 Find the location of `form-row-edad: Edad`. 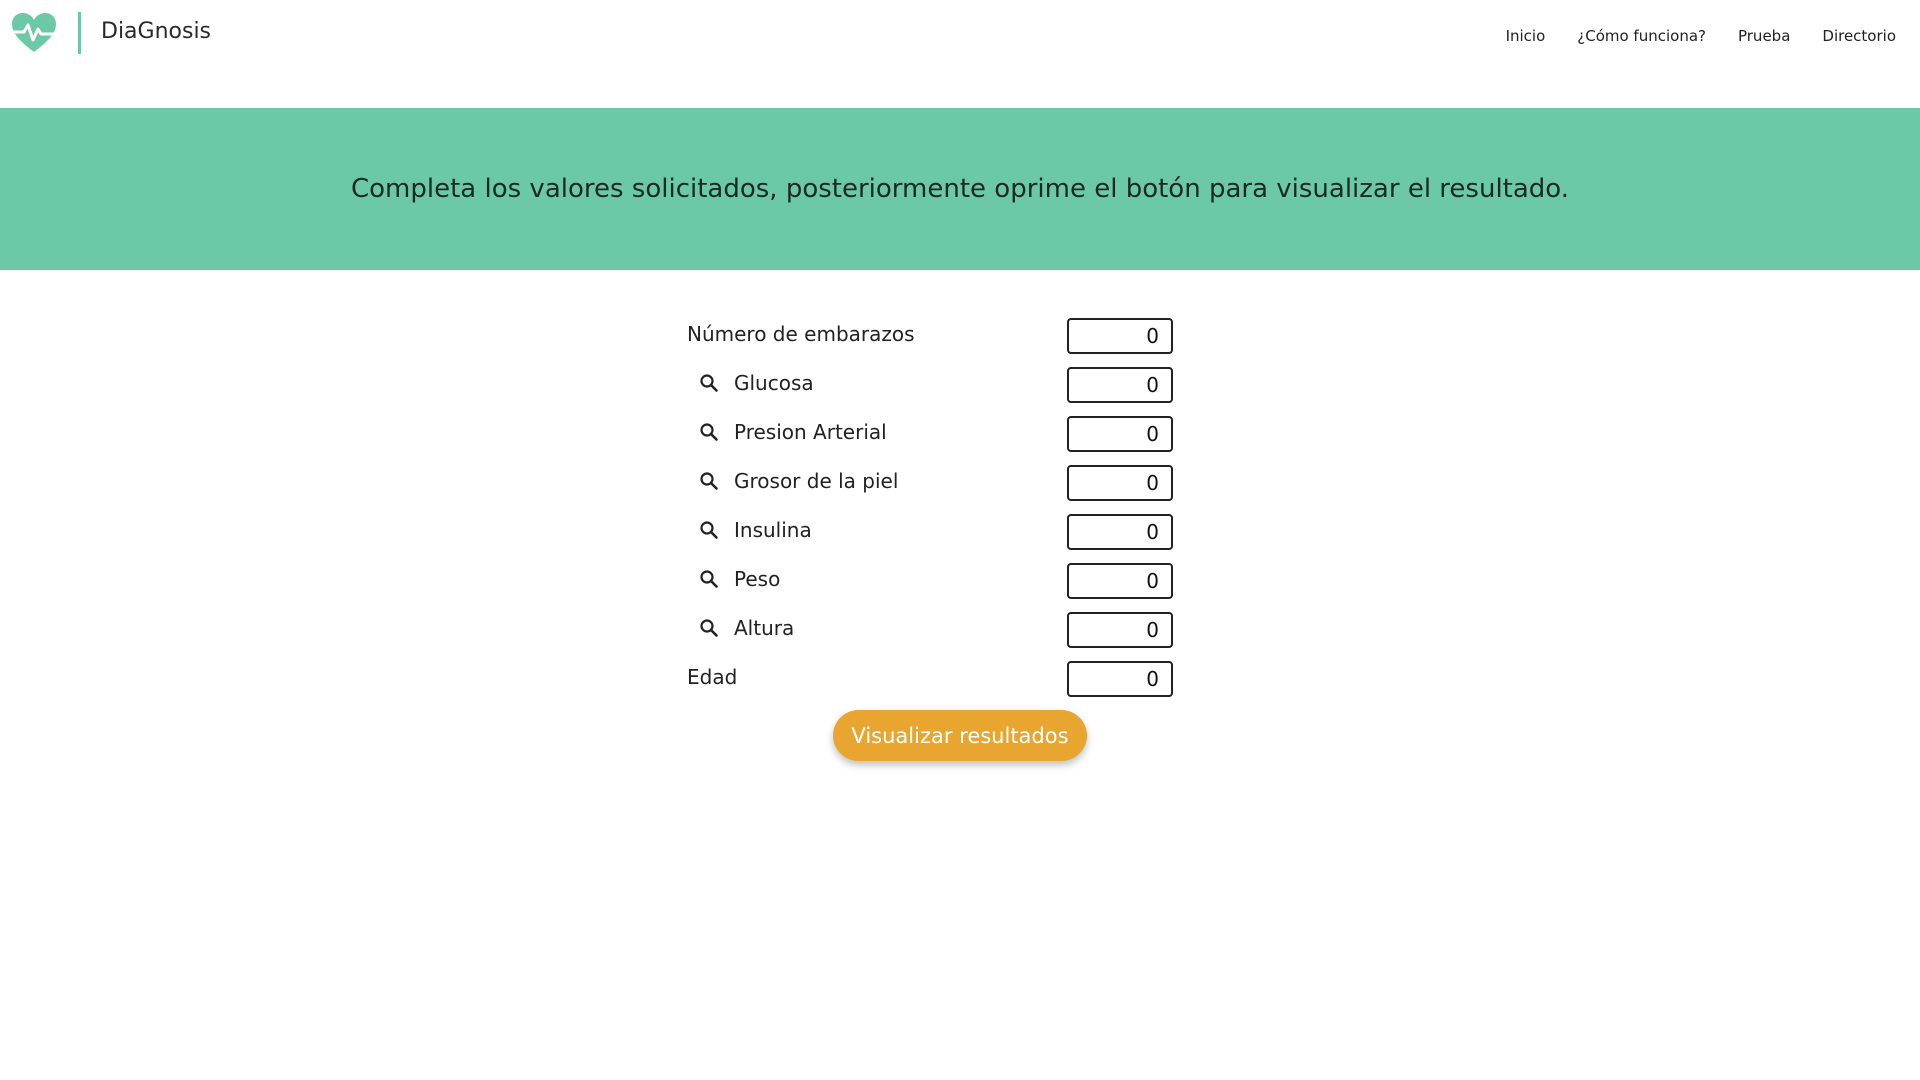

form-row-edad: Edad is located at coordinates (932, 685).